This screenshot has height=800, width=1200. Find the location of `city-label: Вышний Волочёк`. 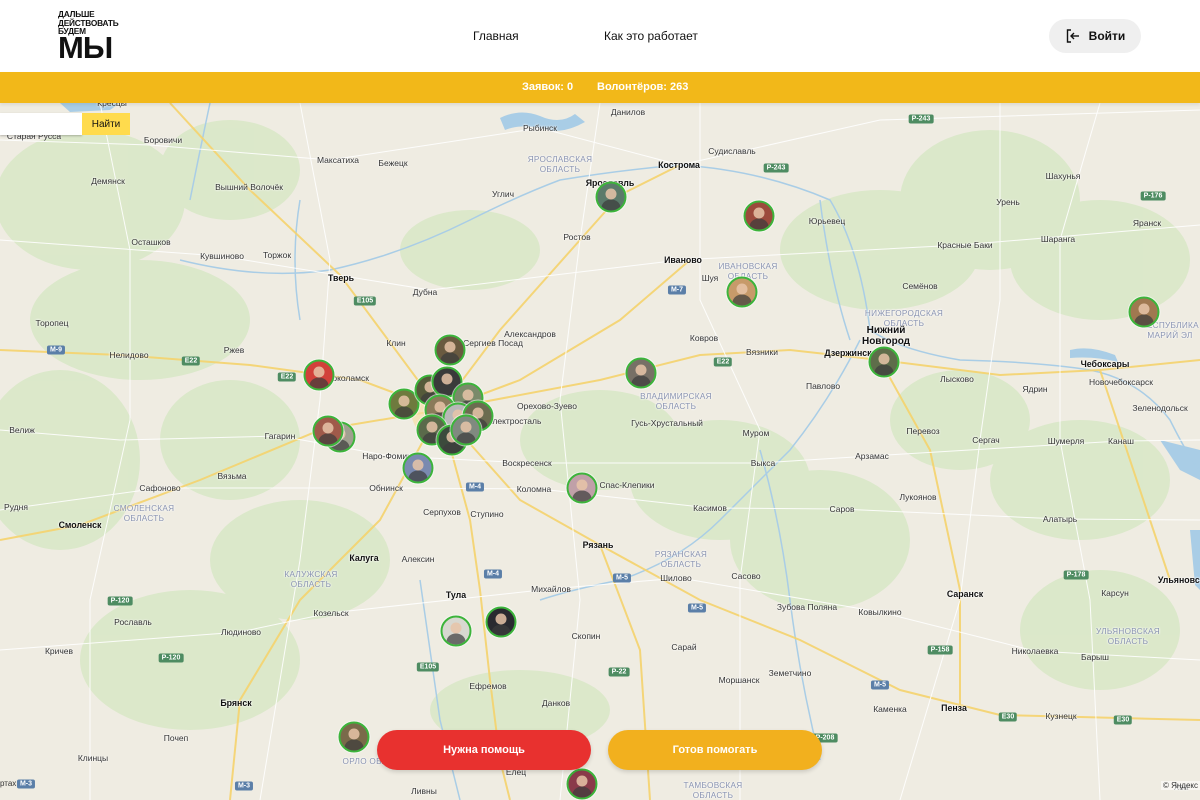

city-label: Вышний Волочёк is located at coordinates (249, 187).